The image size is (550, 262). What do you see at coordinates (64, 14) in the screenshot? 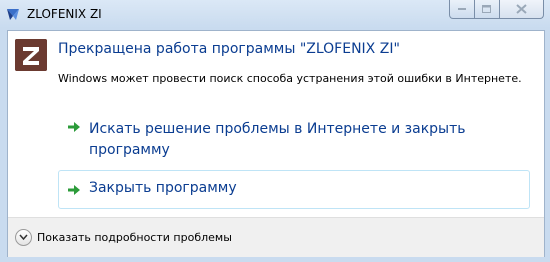
I see `window-title: ZLOFENIX ZI` at bounding box center [64, 14].